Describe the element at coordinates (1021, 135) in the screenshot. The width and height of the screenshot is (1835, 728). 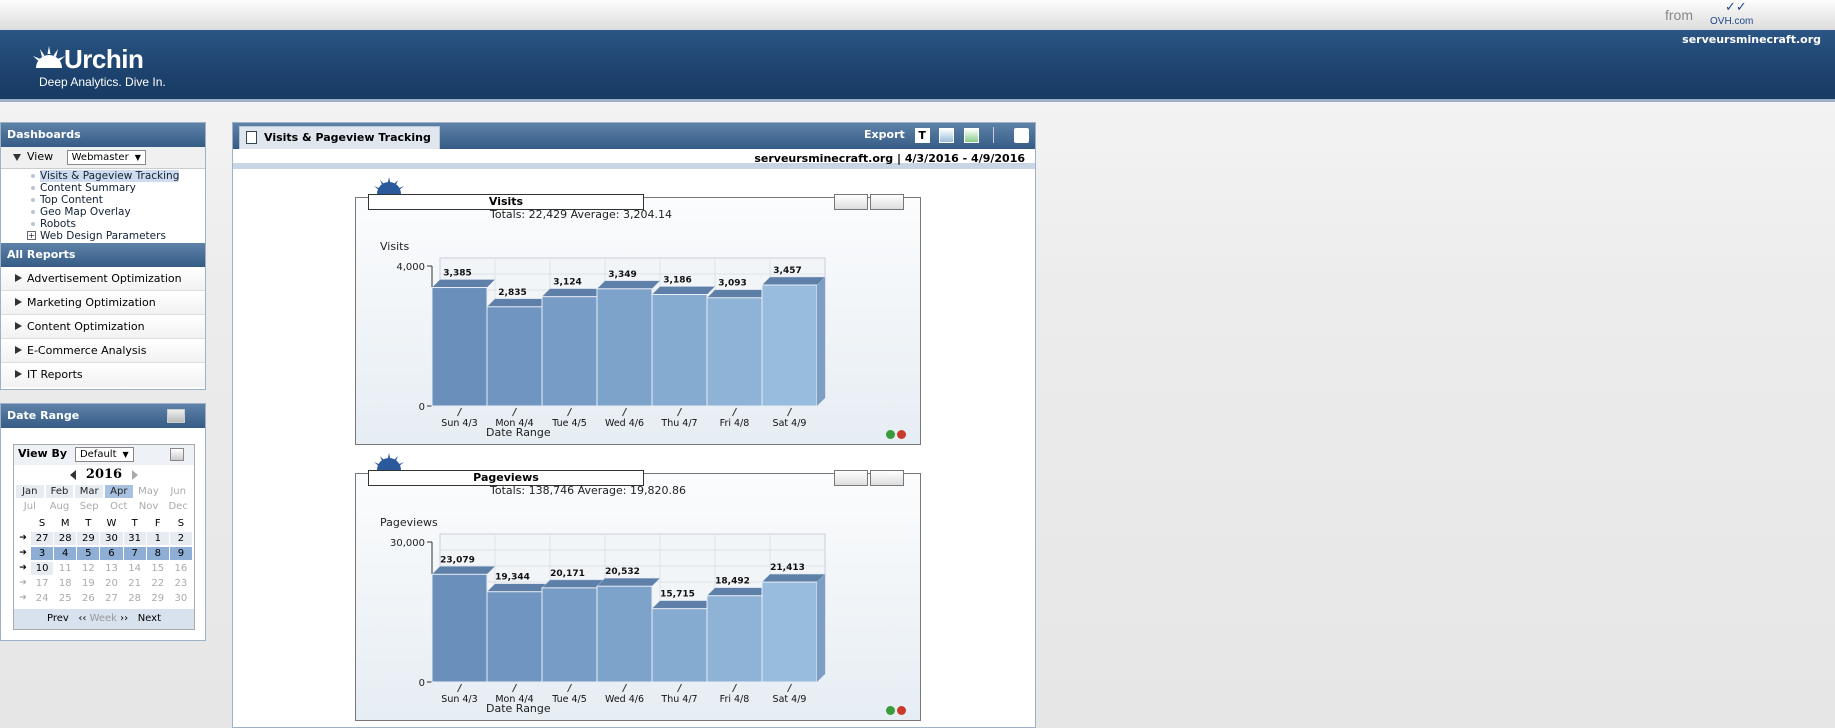
I see `print-icon` at that location.